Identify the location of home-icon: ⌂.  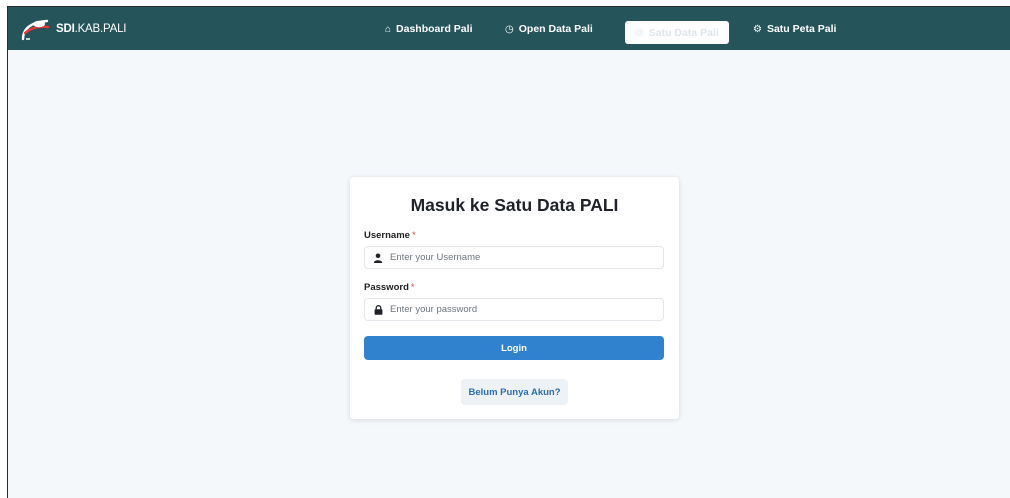
(388, 29).